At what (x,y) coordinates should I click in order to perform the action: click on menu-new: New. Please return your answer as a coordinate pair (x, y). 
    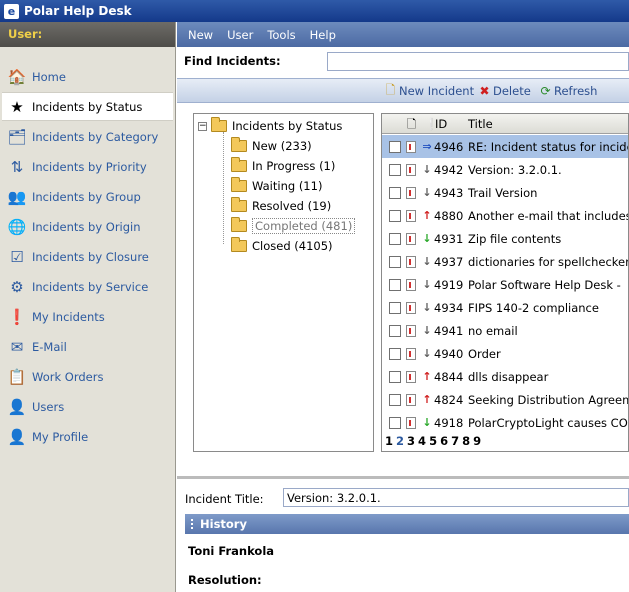
    Looking at the image, I should click on (200, 35).